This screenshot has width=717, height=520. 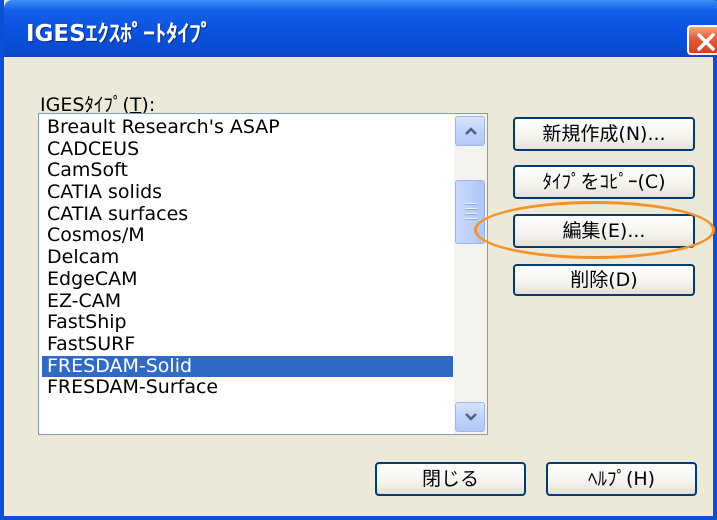 What do you see at coordinates (119, 34) in the screenshot?
I see `window-title: IGESｴｸｽﾎﾟｰﾄﾀｲﾌﾟ` at bounding box center [119, 34].